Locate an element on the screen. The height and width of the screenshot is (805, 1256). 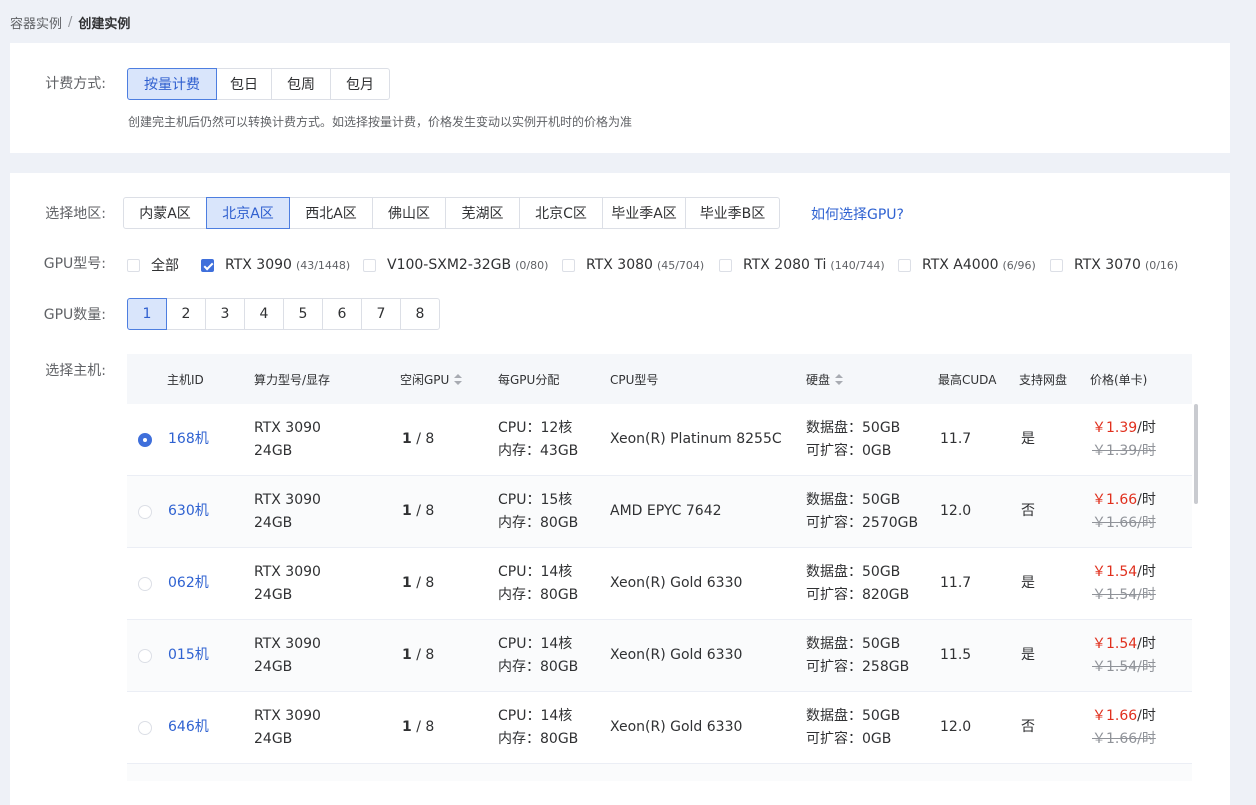
cpu-cell: Xeon(R) Gold 6330 is located at coordinates (676, 583).